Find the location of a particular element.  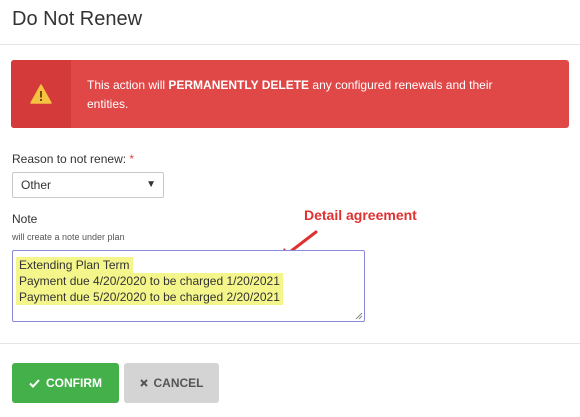

resize-handle-icon is located at coordinates (359, 316).